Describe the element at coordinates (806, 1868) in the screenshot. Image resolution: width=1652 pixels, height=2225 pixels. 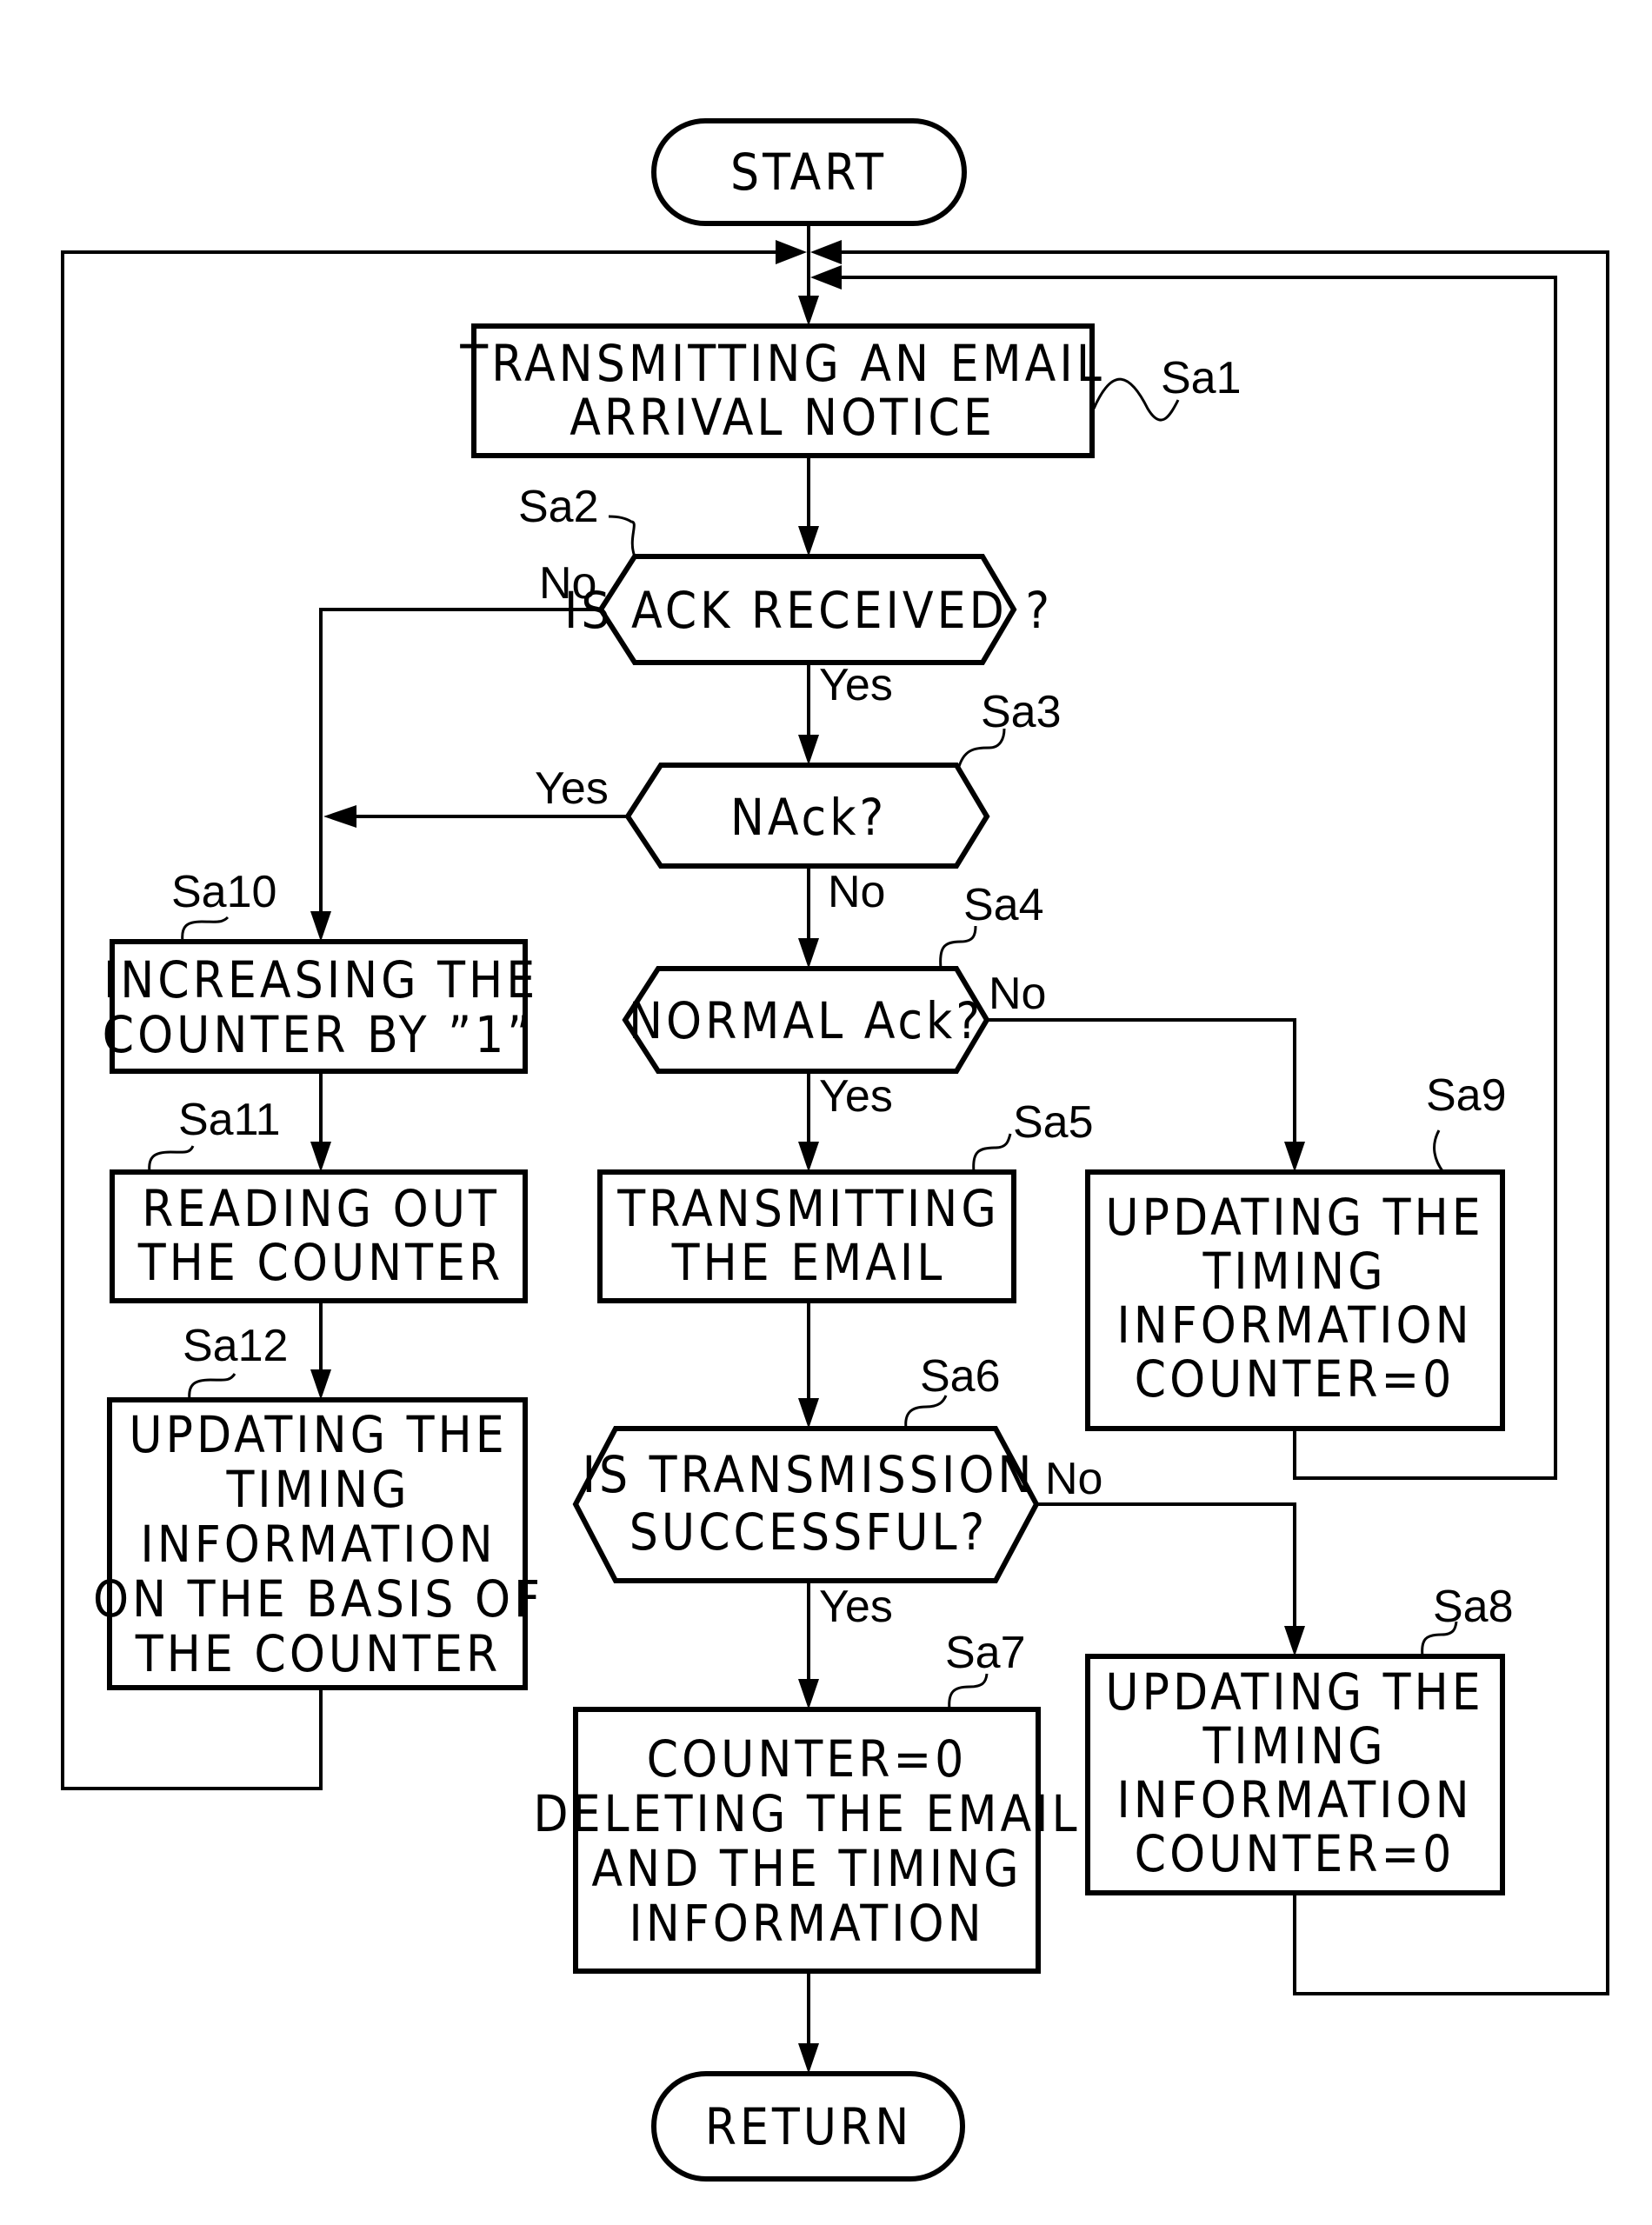
I see `step-sa7-line3: AND THE TIMING` at that location.